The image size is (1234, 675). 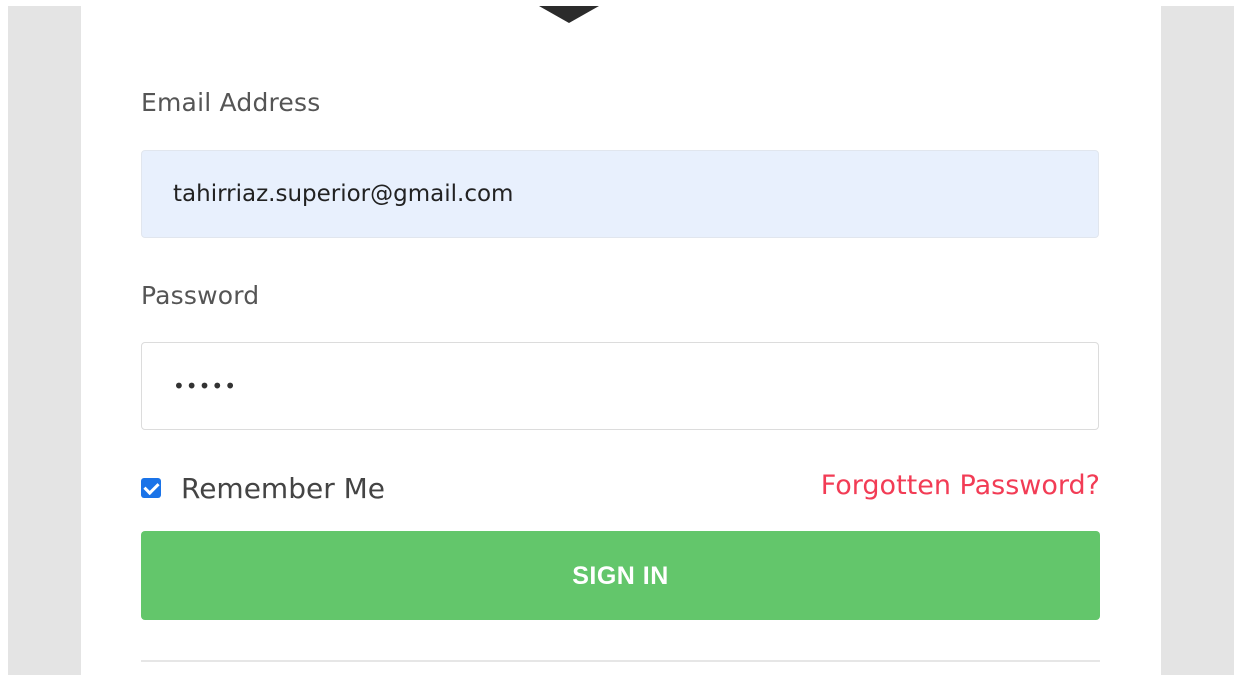 What do you see at coordinates (283, 488) in the screenshot?
I see `remember-me-label: Remember Me` at bounding box center [283, 488].